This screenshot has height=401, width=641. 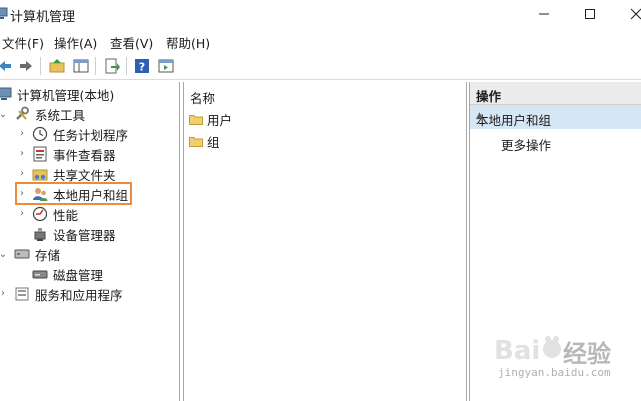 What do you see at coordinates (555, 93) in the screenshot?
I see `actions-header: 操作` at bounding box center [555, 93].